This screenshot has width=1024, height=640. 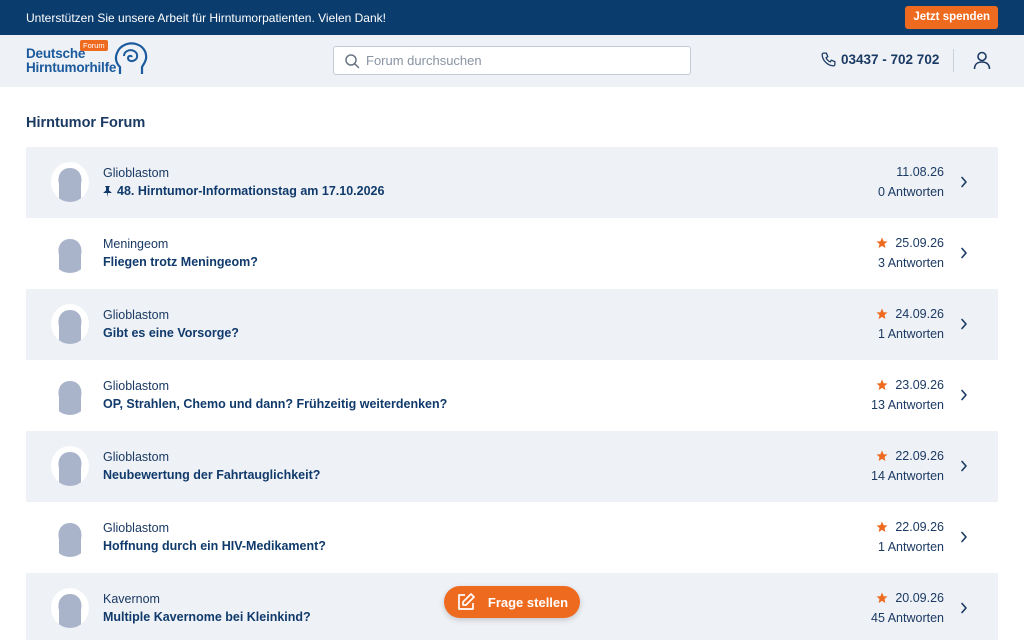 I want to click on thread-title: Gibt es eine Vorsorge?, so click(x=171, y=333).